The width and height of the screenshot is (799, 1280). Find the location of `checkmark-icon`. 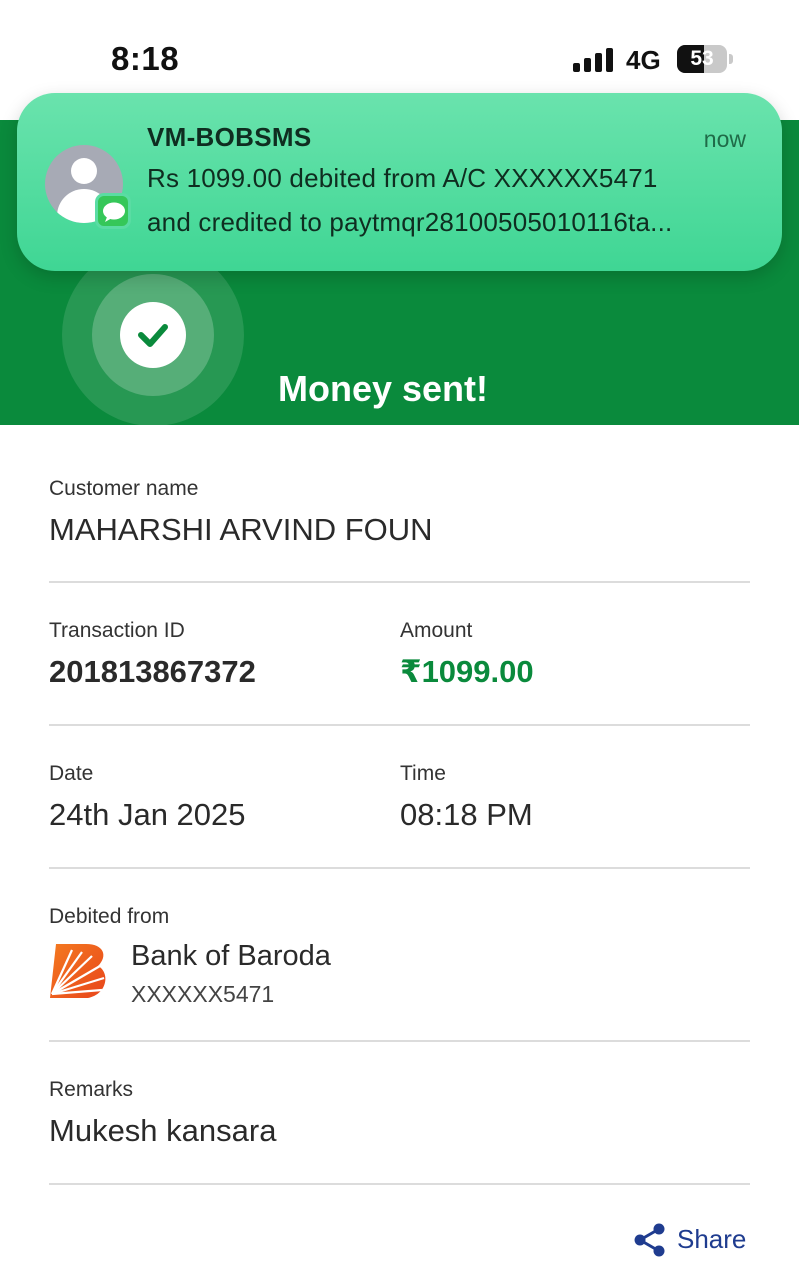

checkmark-icon is located at coordinates (153, 335).